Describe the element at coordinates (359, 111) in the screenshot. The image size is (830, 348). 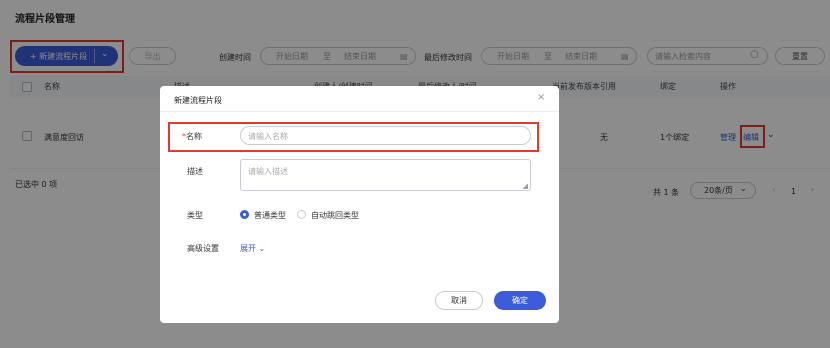
I see `dialog-divider` at that location.